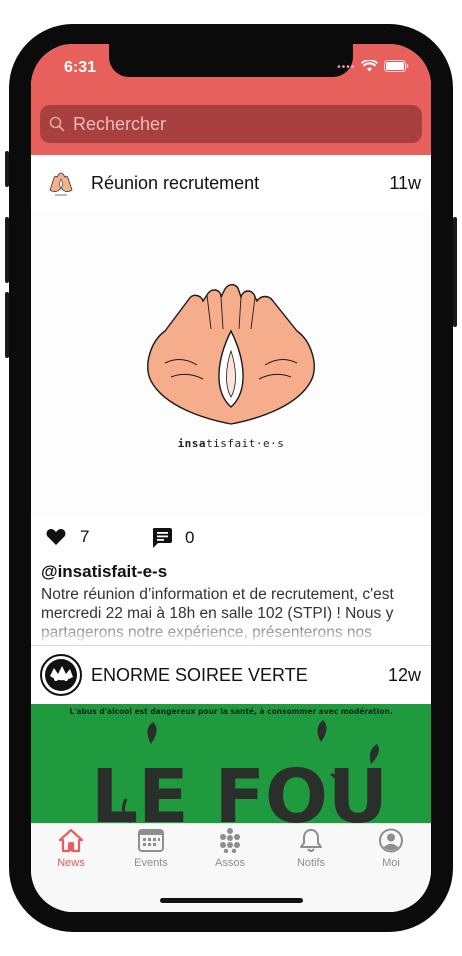 This screenshot has height=956, width=462. I want to click on home-icon, so click(71, 840).